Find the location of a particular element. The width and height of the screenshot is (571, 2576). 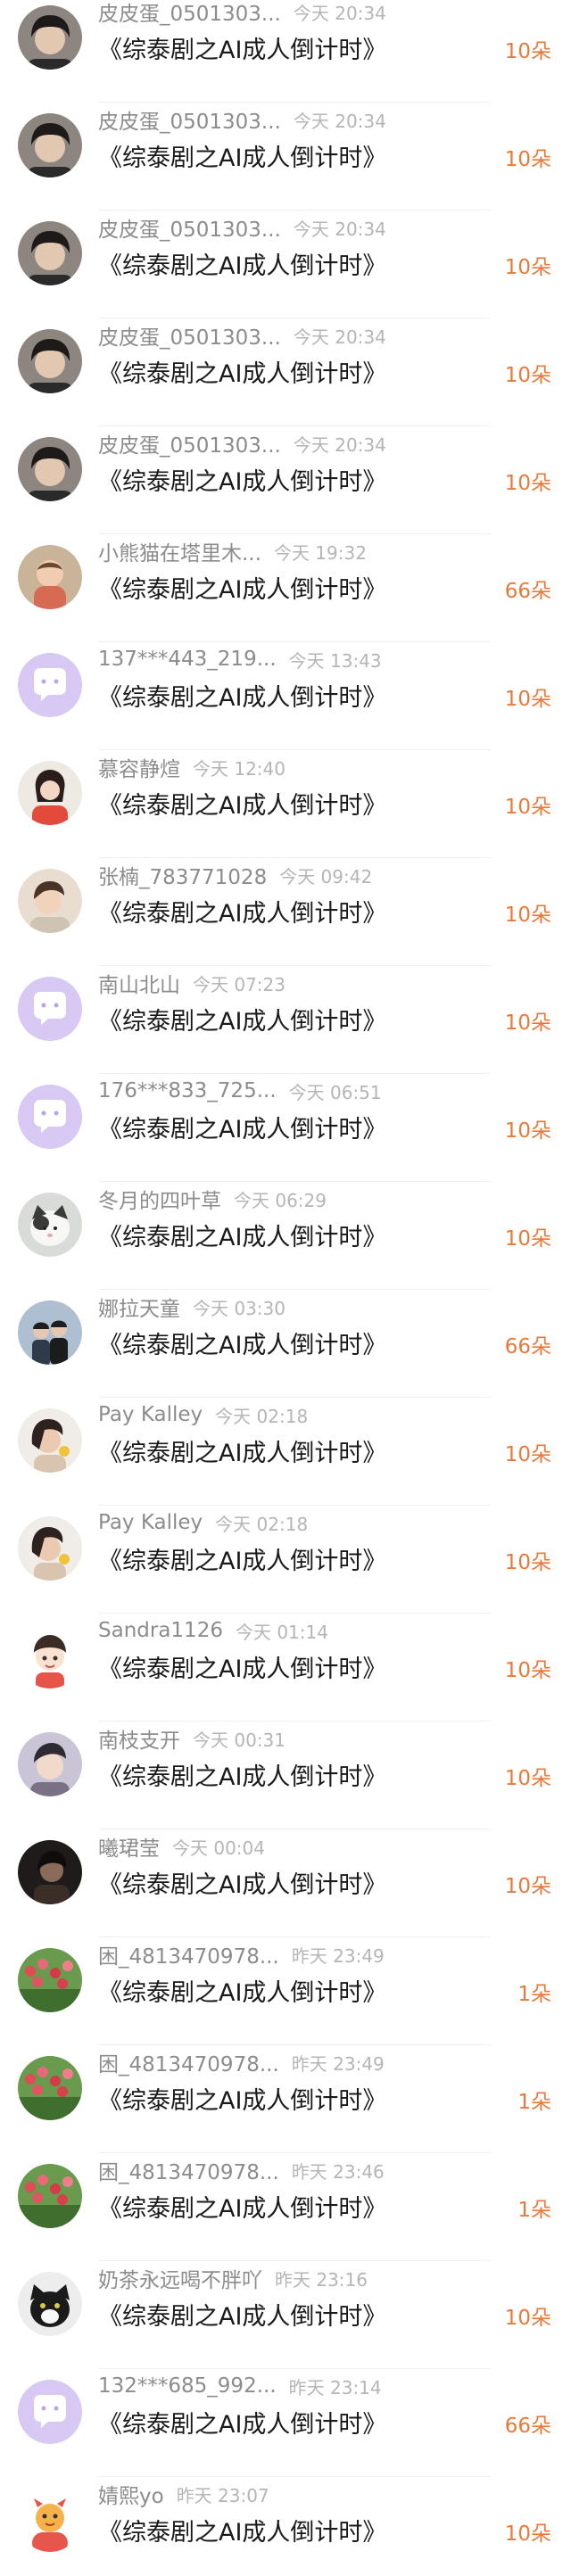

gift-record-row: Sandra1126 今天 01:14 《综泰剧之AI成人倒计时》 10朵 is located at coordinates (285, 1668).